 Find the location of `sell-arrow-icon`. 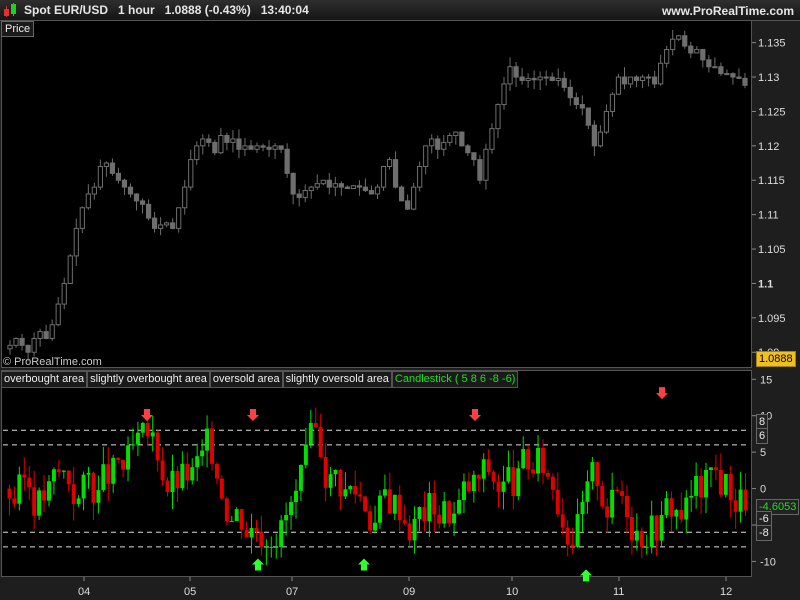

sell-arrow-icon is located at coordinates (475, 415).